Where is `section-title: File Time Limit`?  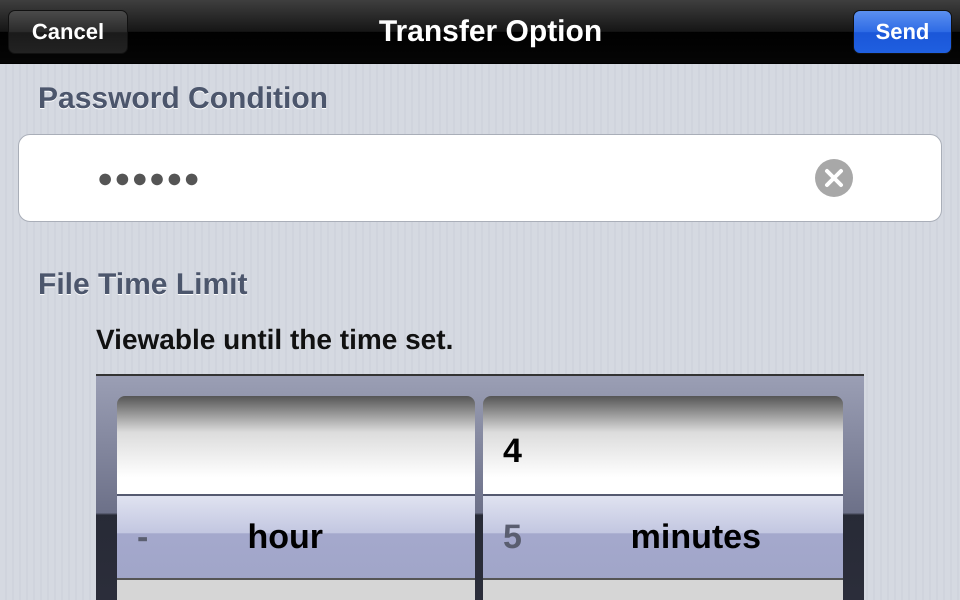
section-title: File Time Limit is located at coordinates (142, 285).